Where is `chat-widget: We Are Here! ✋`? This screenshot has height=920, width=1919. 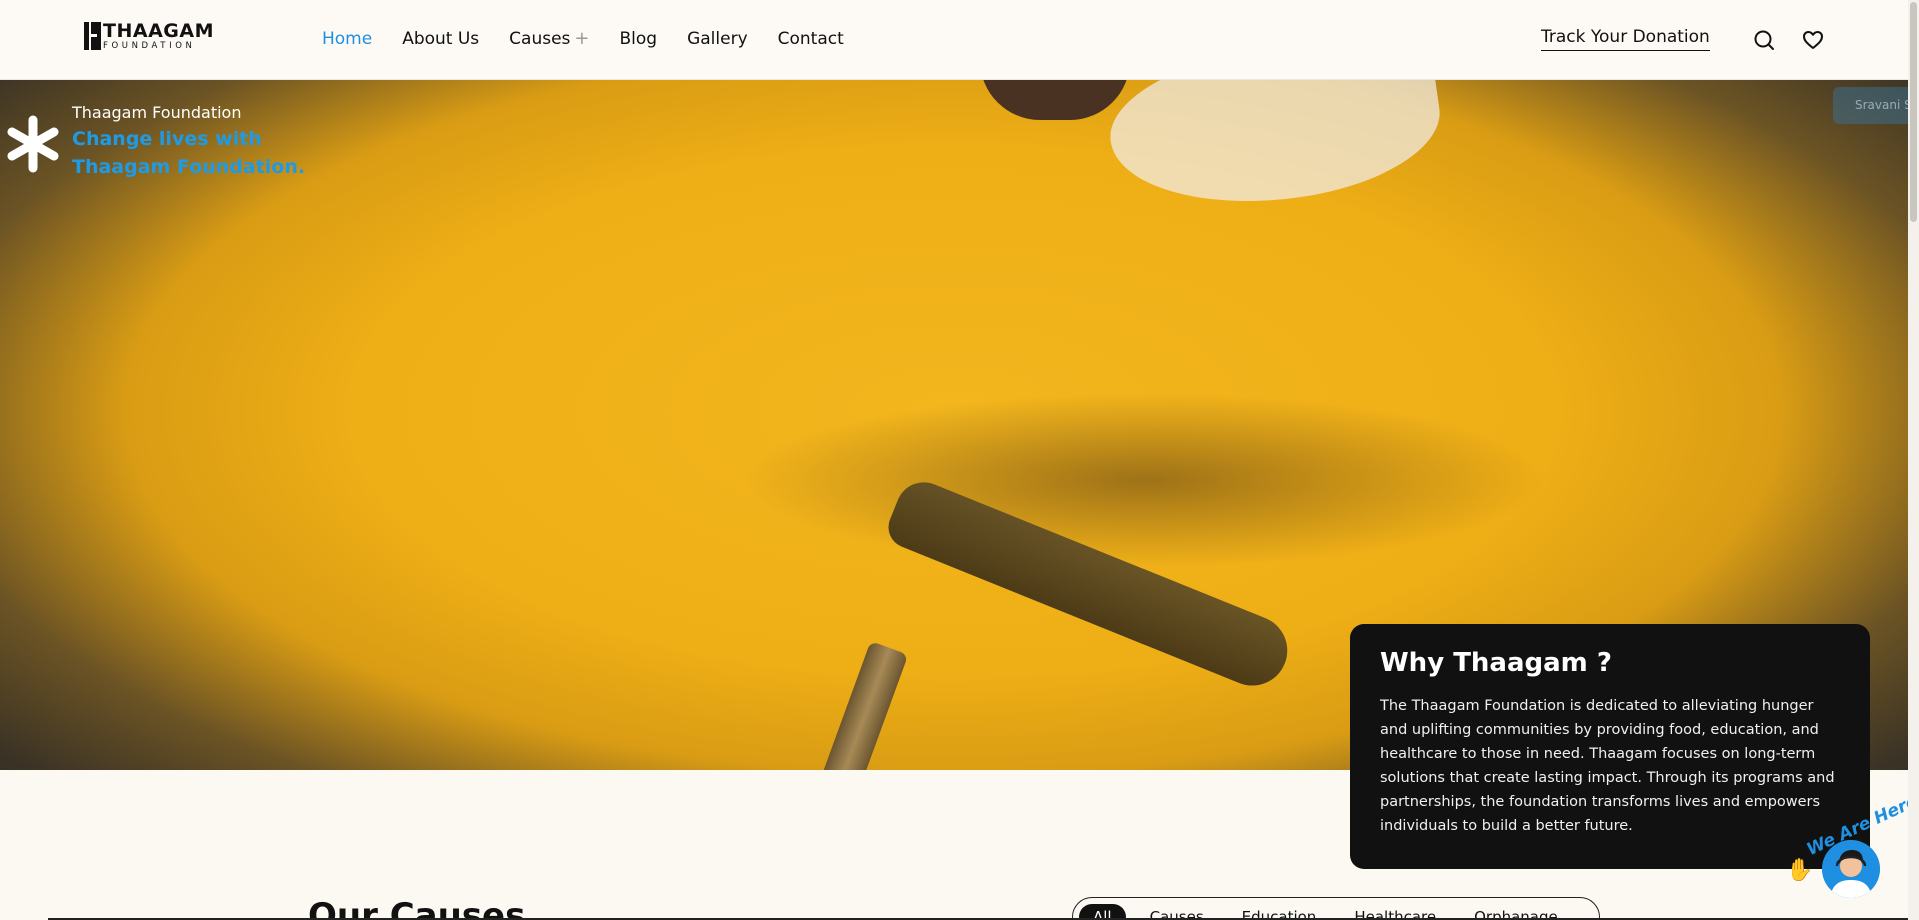
chat-widget: We Are Here! ✋ is located at coordinates (1852, 847).